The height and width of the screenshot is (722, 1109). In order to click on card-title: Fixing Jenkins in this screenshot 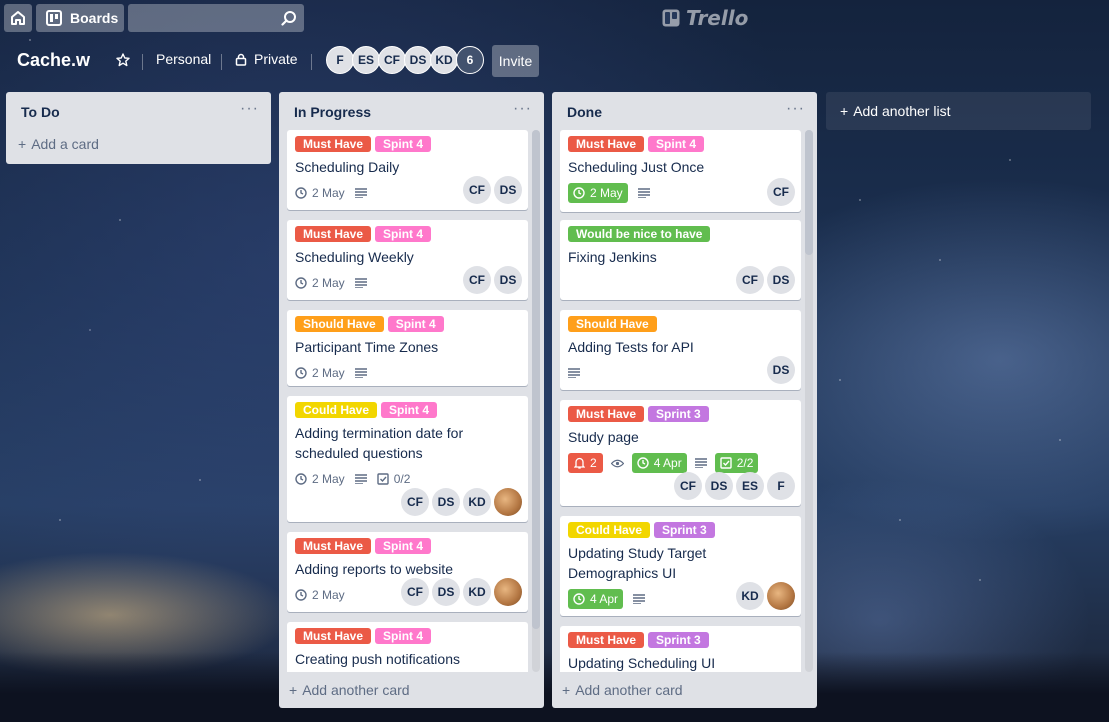, I will do `click(612, 257)`.